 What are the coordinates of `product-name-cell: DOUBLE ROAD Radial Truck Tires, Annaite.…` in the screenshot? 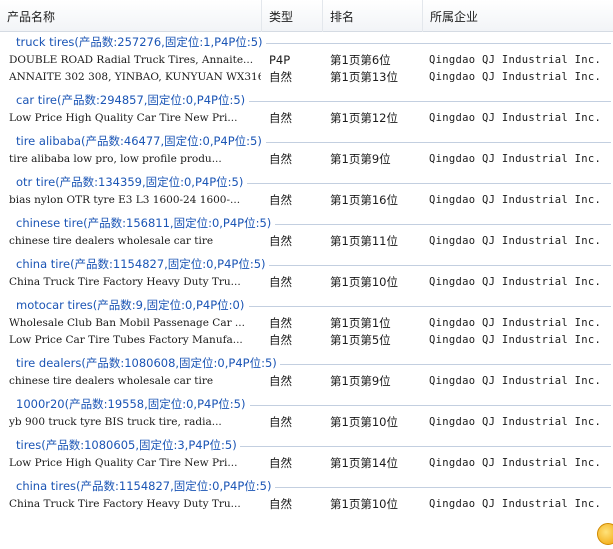 It's located at (131, 60).